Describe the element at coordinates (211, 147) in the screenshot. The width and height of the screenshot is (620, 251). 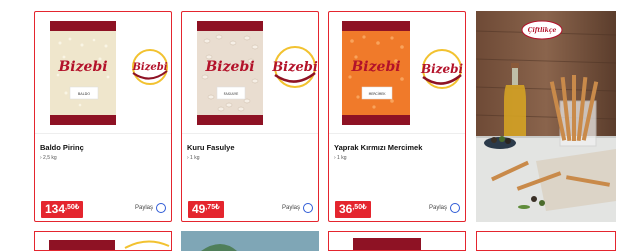
I see `product-name: Kuru Fasulye` at that location.